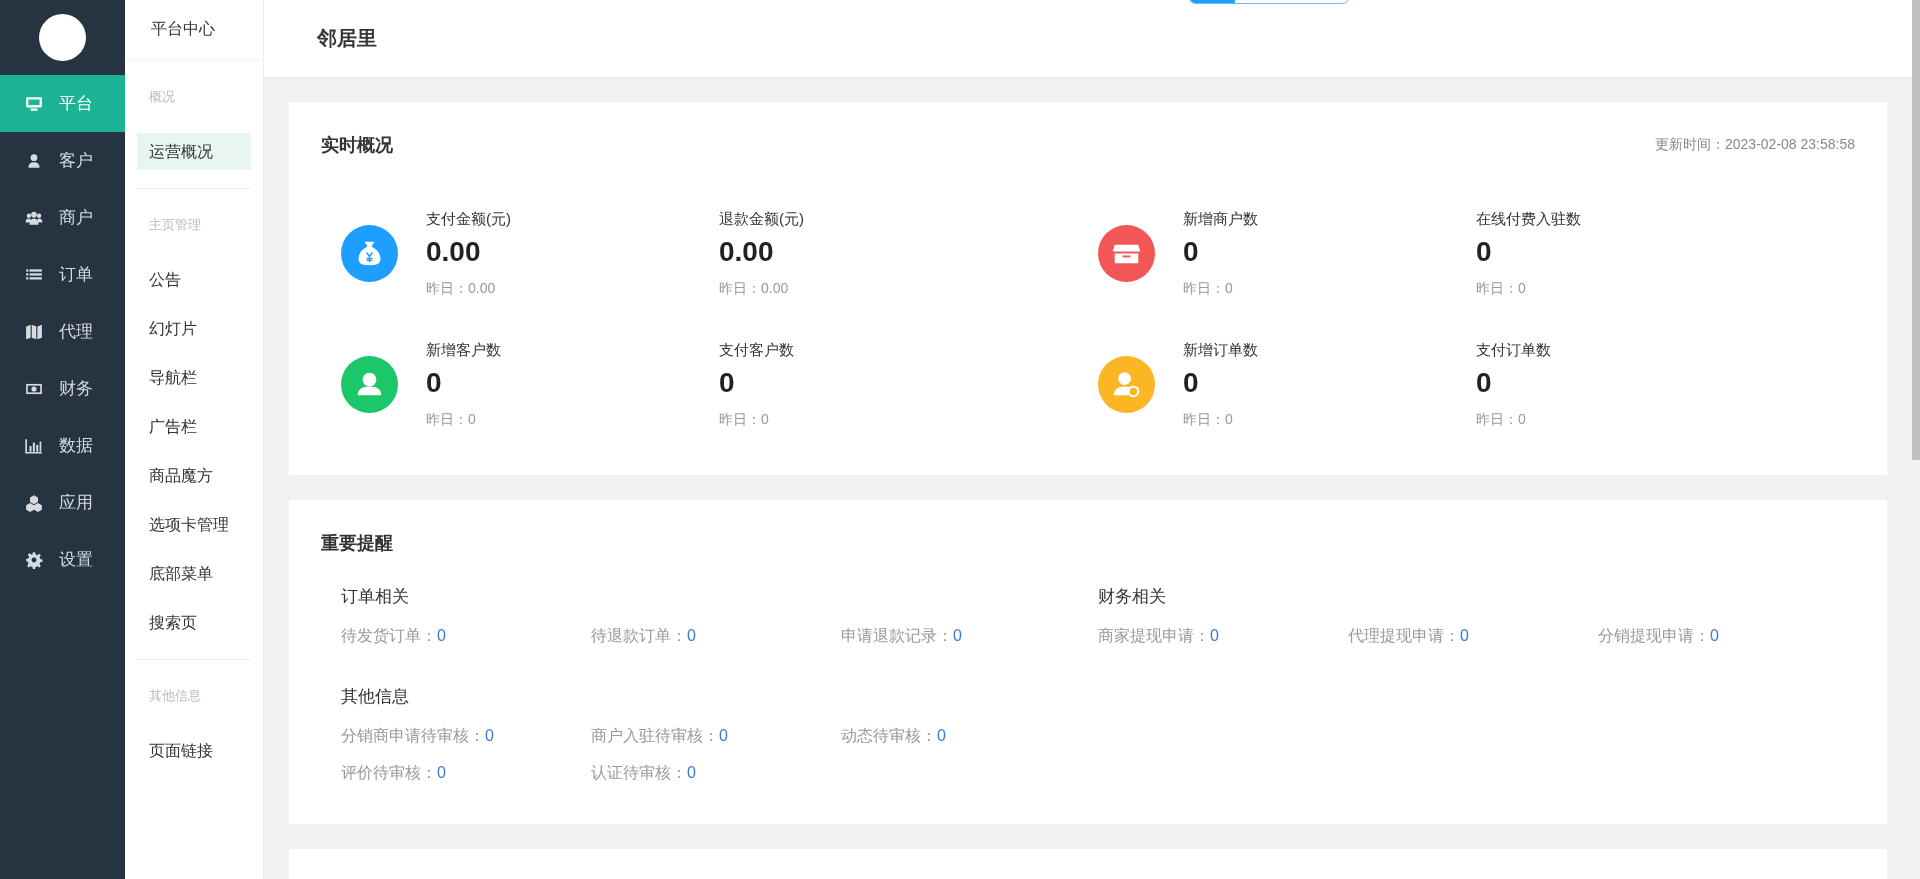 This screenshot has height=879, width=1920. Describe the element at coordinates (34, 502) in the screenshot. I see `cubes-icon` at that location.